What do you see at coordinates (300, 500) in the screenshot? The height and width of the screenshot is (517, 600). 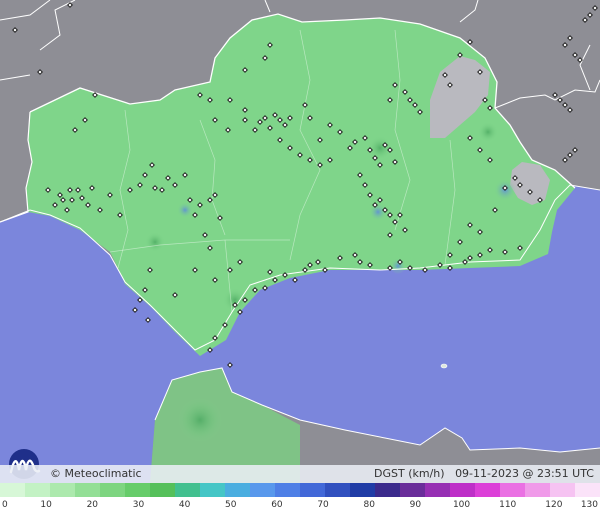 I see `color-scale-legend: 0 10 20 30 40 50 60 70 80 90 100 110 120 130` at bounding box center [300, 500].